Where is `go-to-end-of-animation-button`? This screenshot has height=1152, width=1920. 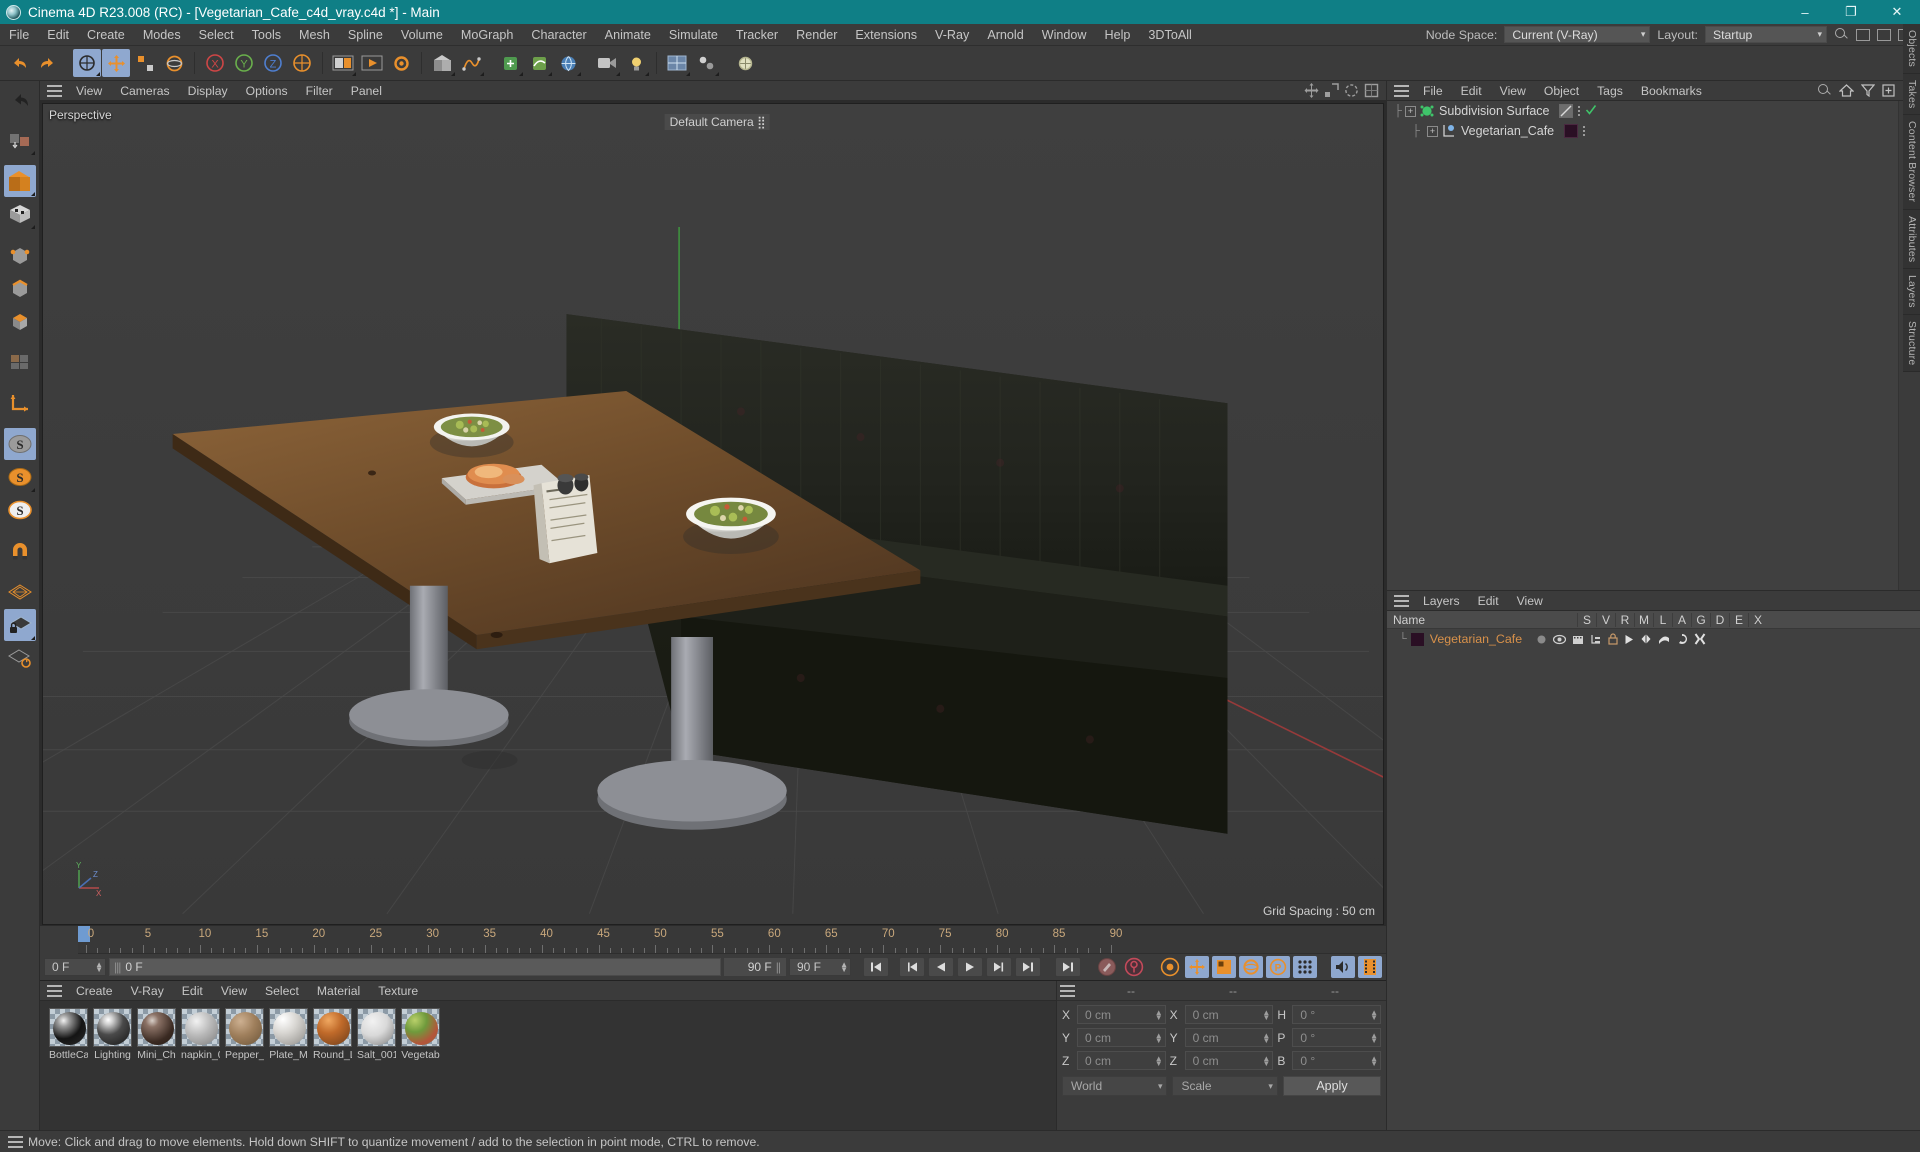 go-to-end-of-animation-button is located at coordinates (1068, 967).